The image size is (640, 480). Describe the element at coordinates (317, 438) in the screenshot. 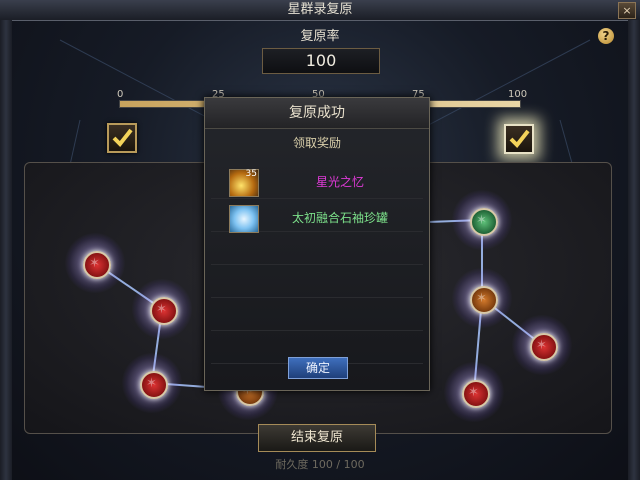

I see `end-restore-button: 结束复原` at that location.